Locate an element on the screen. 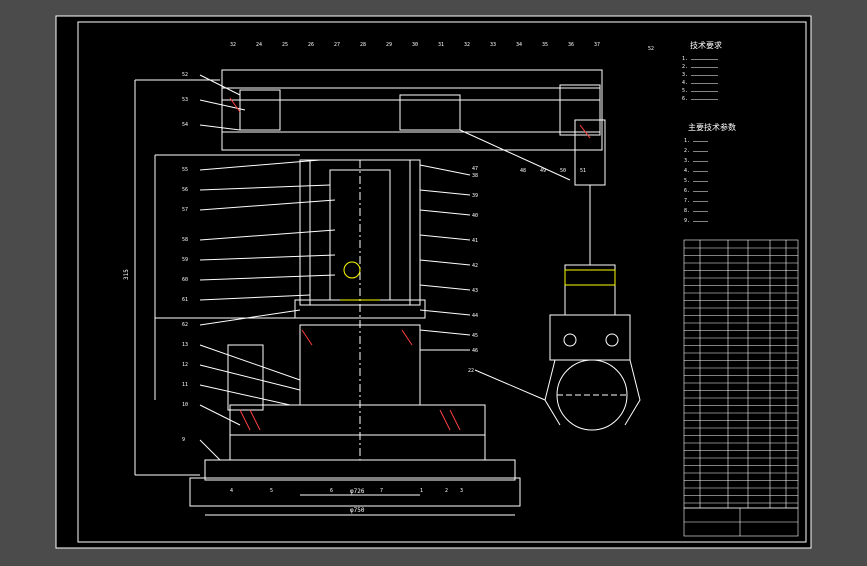  top-callout: 37 is located at coordinates (597, 45).